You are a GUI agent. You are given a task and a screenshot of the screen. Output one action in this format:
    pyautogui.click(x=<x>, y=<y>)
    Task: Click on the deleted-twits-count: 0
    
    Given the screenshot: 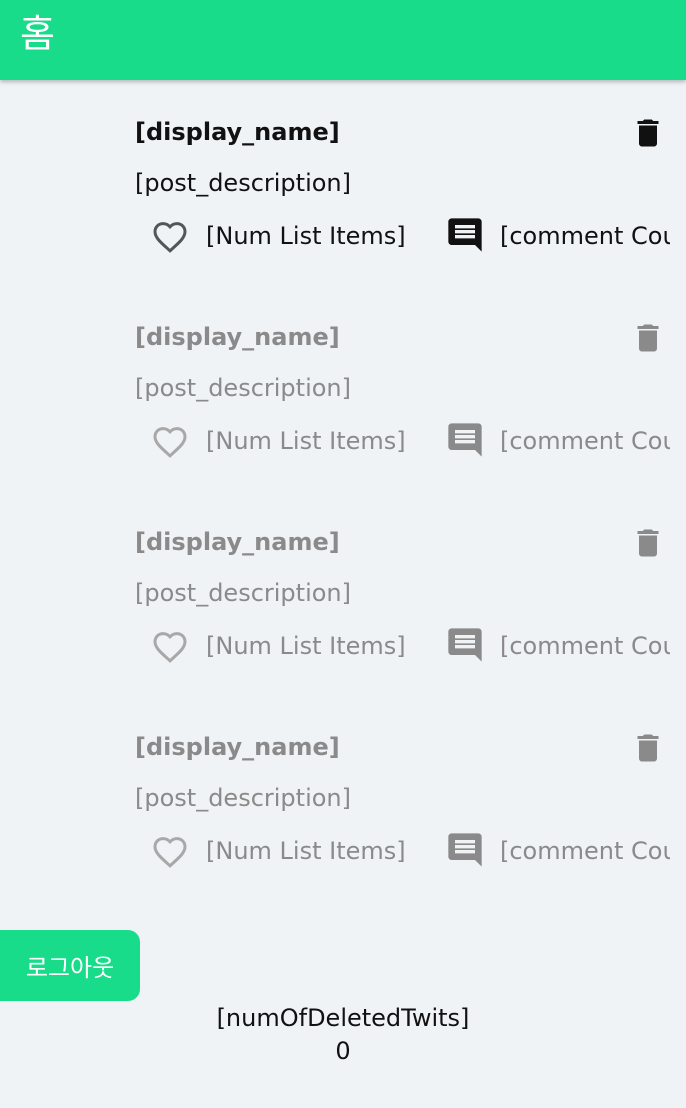 What is the action you would take?
    pyautogui.click(x=343, y=1051)
    